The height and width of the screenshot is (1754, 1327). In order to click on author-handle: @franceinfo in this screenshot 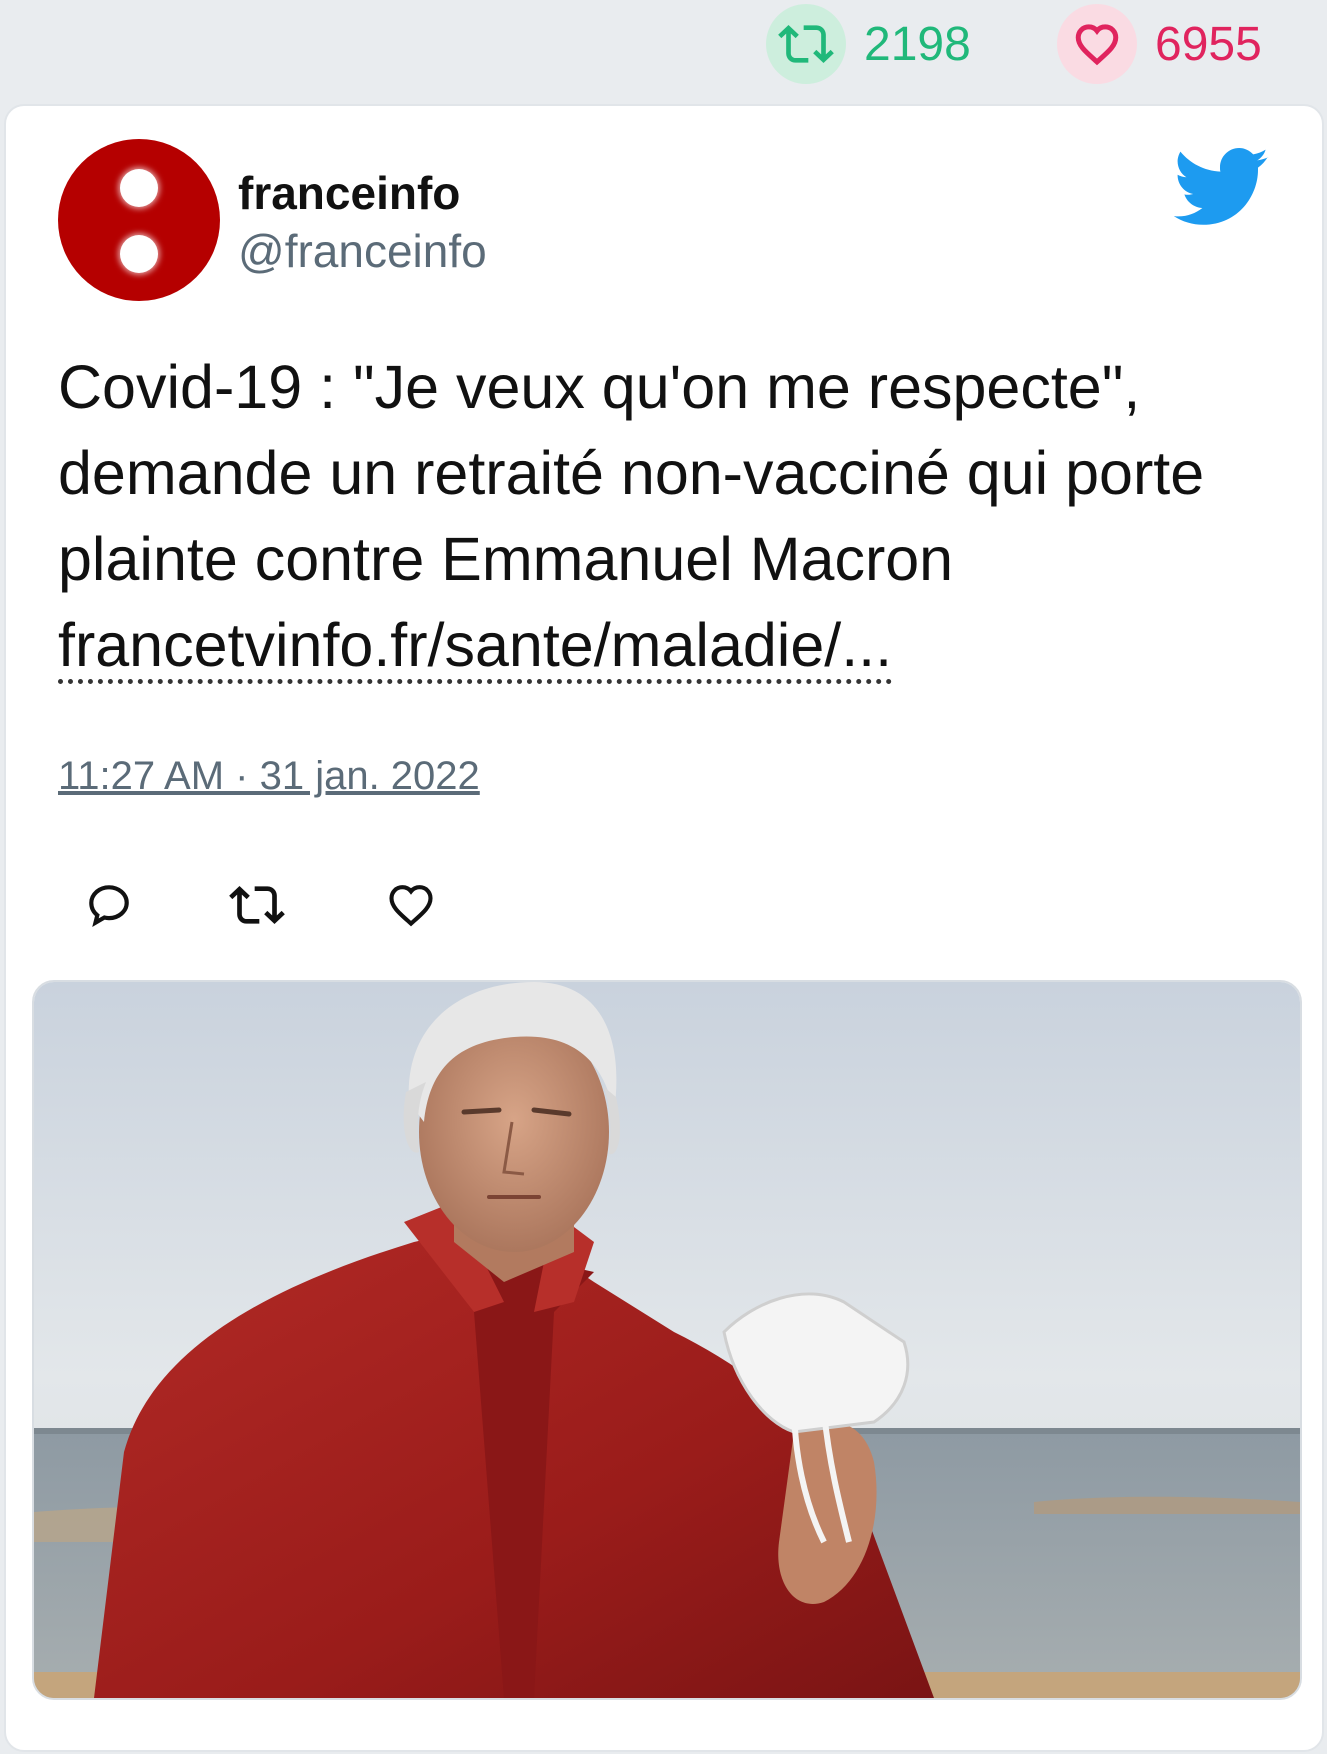, I will do `click(362, 251)`.